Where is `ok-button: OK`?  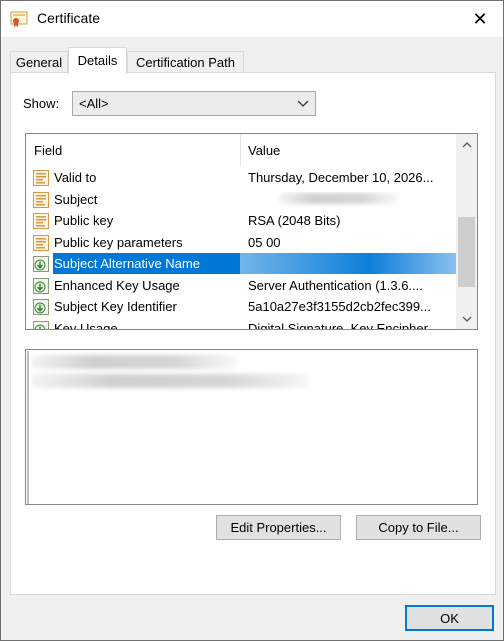 ok-button: OK is located at coordinates (449, 618).